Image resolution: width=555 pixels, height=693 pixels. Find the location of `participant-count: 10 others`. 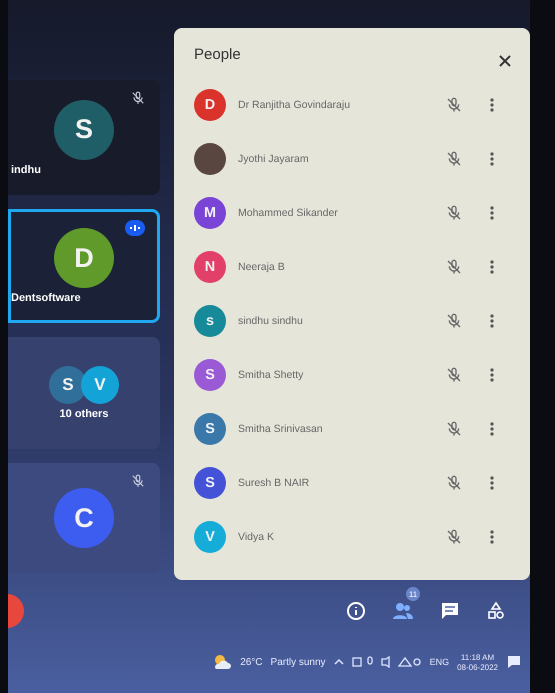

participant-count: 10 others is located at coordinates (84, 414).